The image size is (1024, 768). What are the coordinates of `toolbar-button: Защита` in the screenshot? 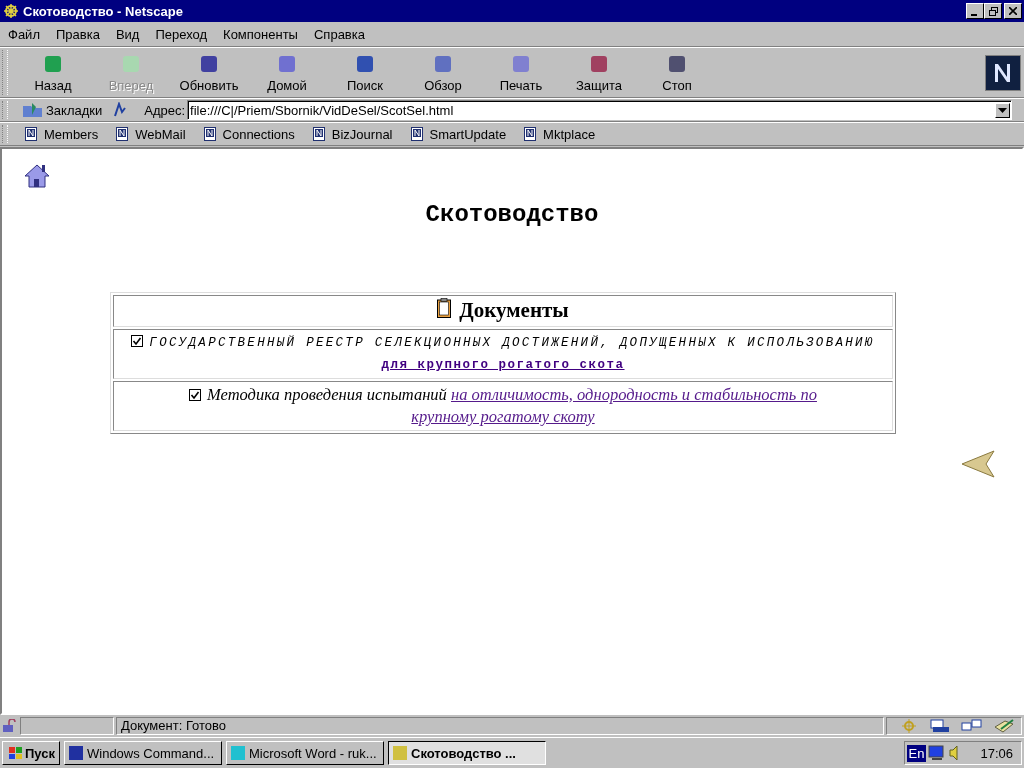 It's located at (599, 72).